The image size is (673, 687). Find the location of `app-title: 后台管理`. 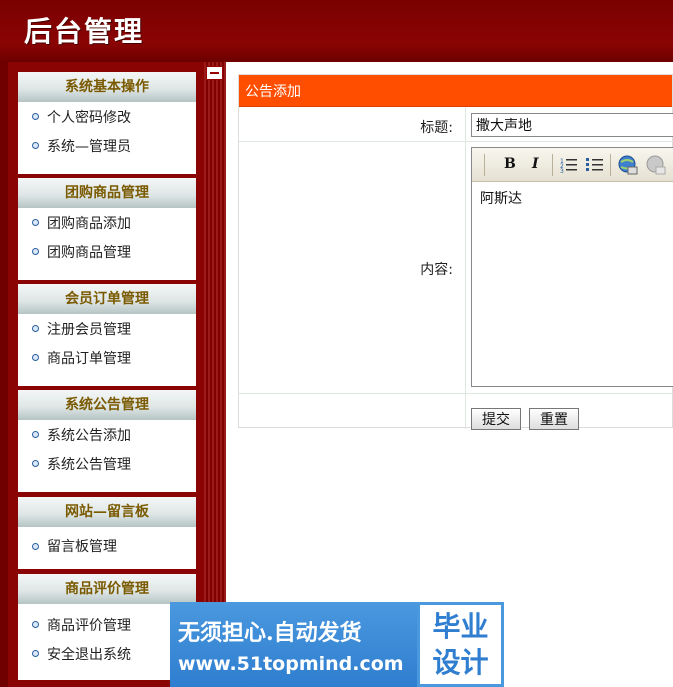

app-title: 后台管理 is located at coordinates (84, 31).